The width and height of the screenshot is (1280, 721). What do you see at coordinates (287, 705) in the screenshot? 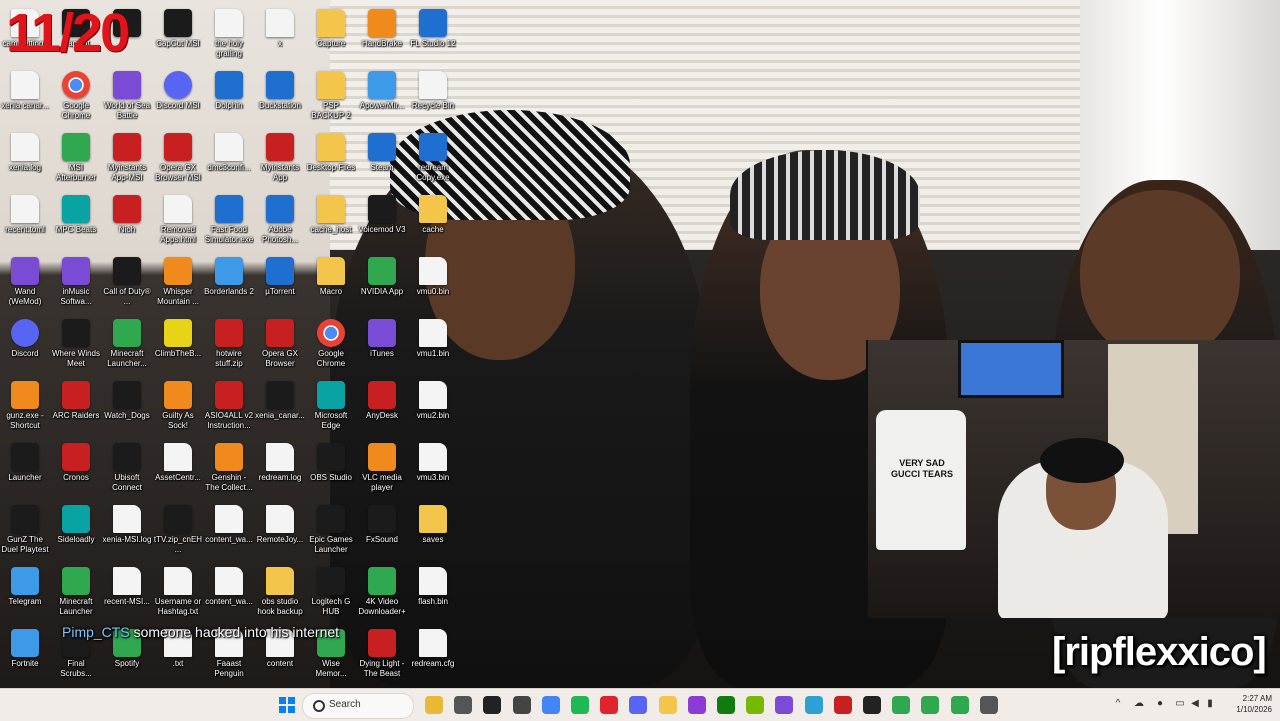
I see `start-button` at bounding box center [287, 705].